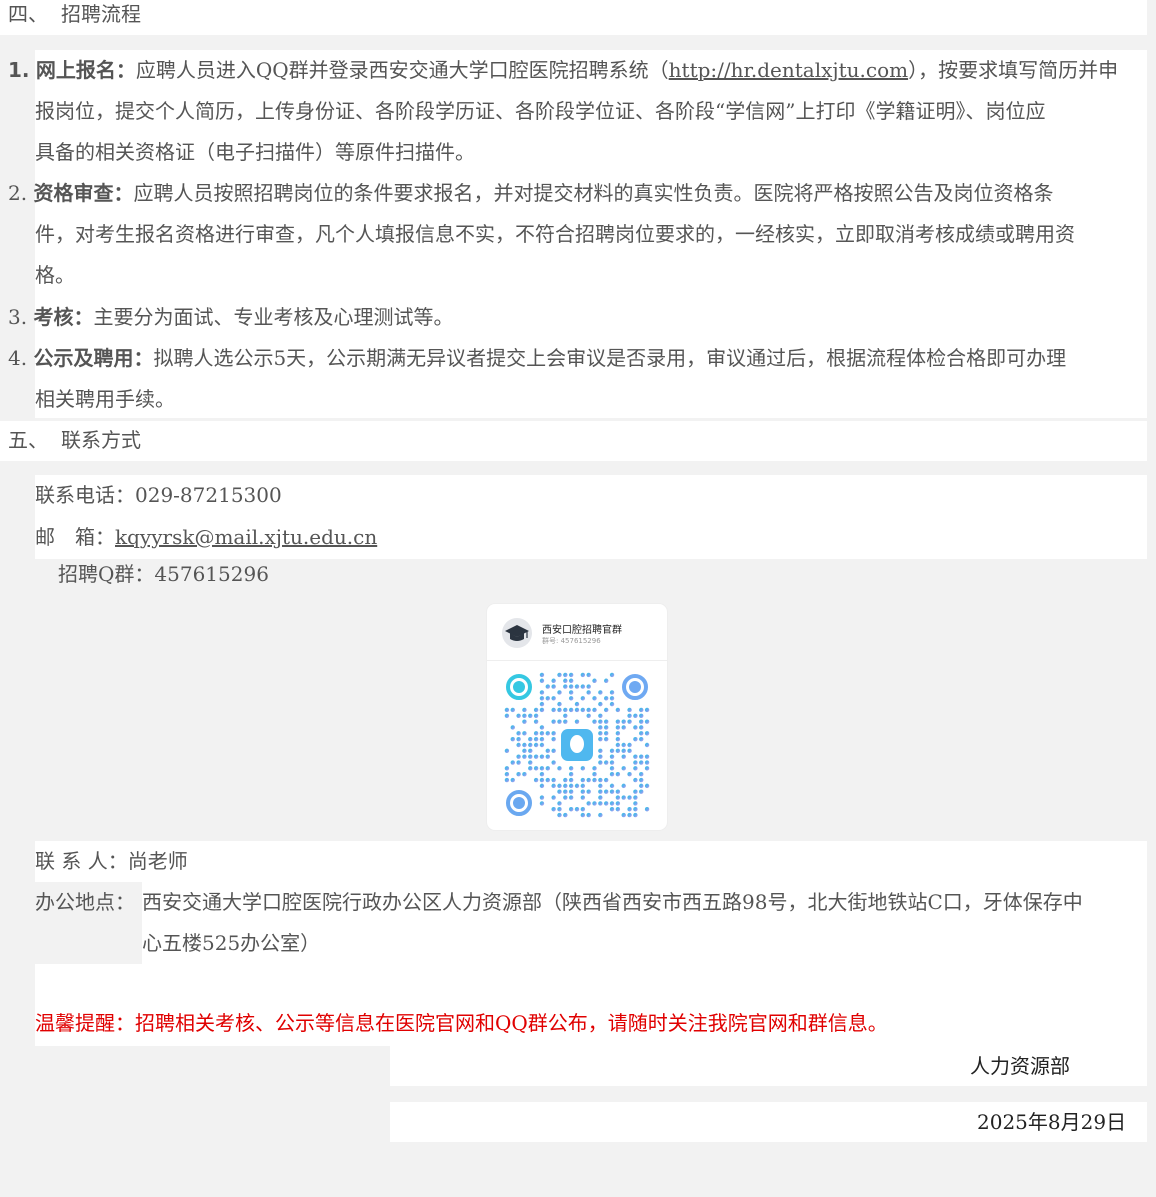 This screenshot has width=1156, height=1197. Describe the element at coordinates (18, 317) in the screenshot. I see `step-3-number: 3.` at that location.